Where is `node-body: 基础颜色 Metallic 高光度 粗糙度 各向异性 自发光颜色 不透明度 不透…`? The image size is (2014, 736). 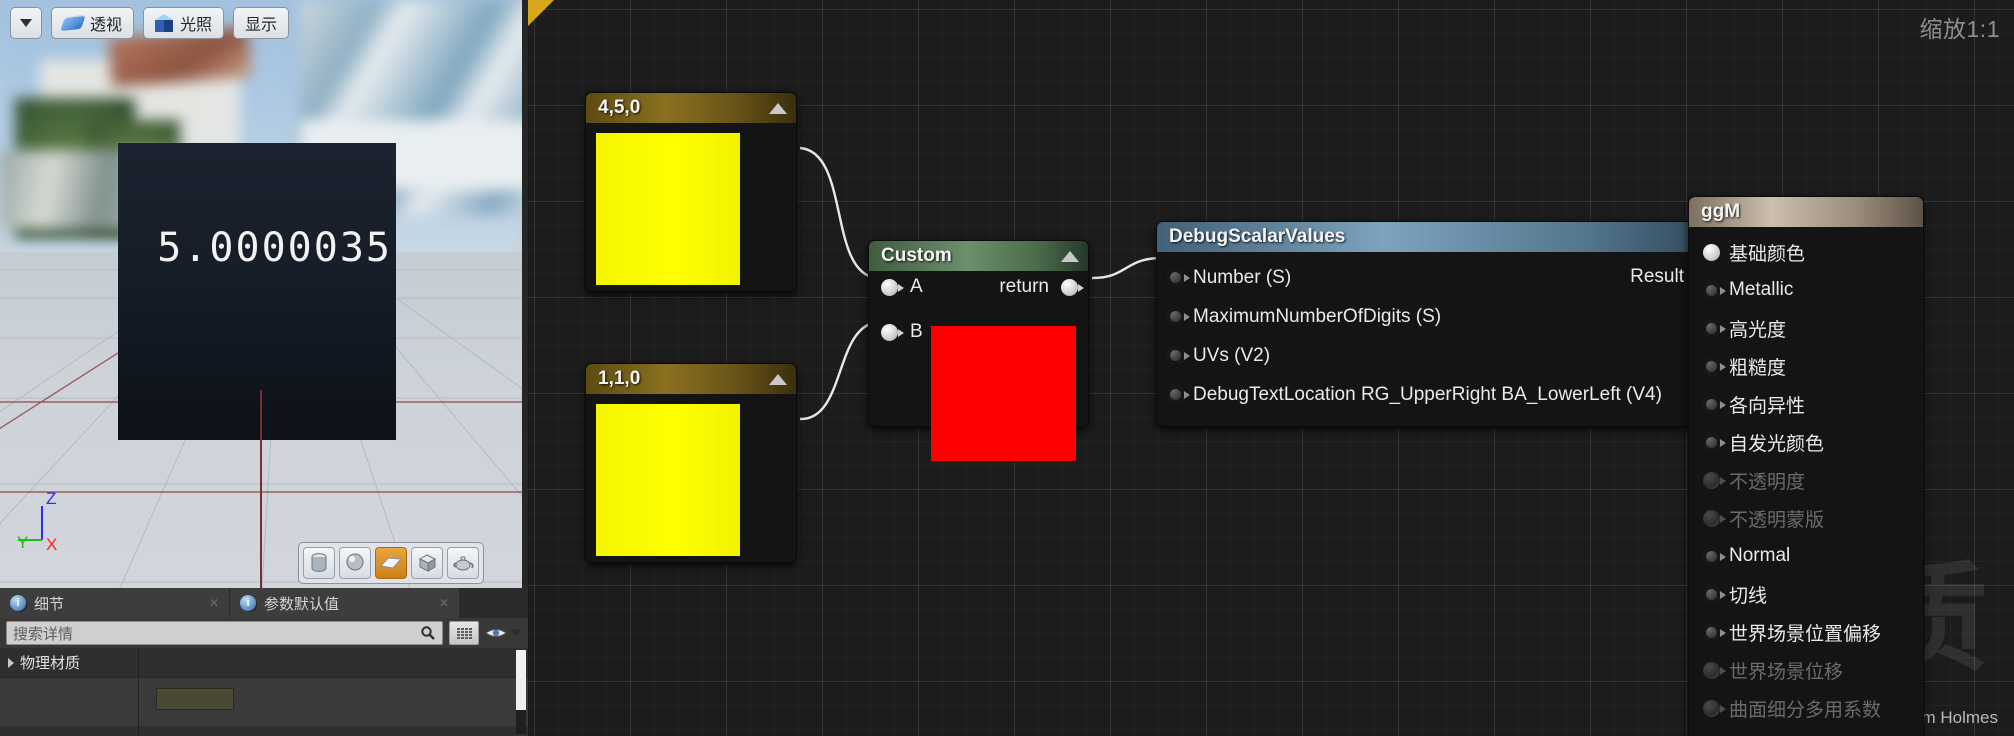 node-body: 基础颜色 Metallic 高光度 粗糙度 各向异性 自发光颜色 不透明度 不透… is located at coordinates (1806, 477).